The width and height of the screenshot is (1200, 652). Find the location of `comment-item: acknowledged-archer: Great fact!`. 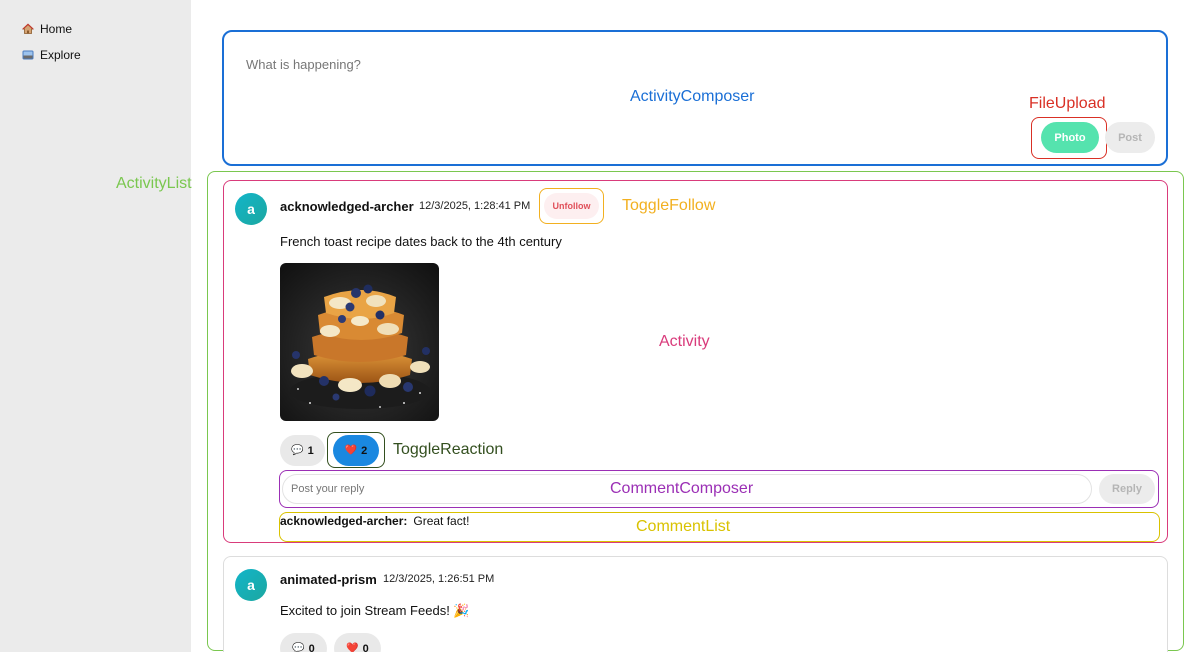

comment-item: acknowledged-archer: Great fact! is located at coordinates (374, 521).